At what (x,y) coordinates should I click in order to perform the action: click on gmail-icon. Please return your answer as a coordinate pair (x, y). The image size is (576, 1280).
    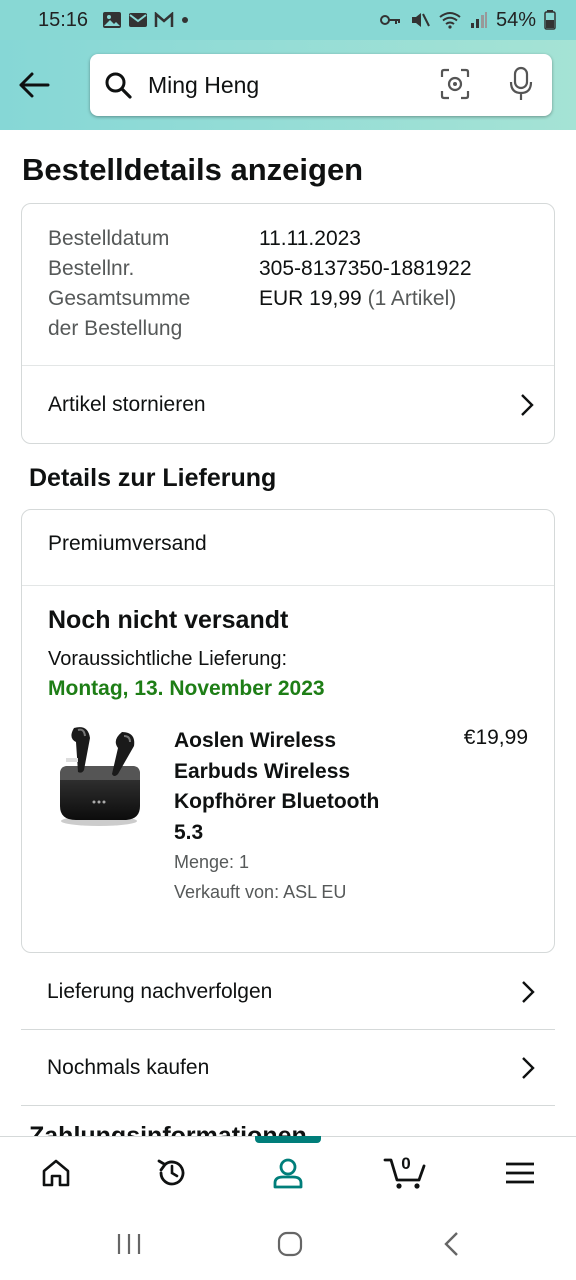
    Looking at the image, I should click on (164, 19).